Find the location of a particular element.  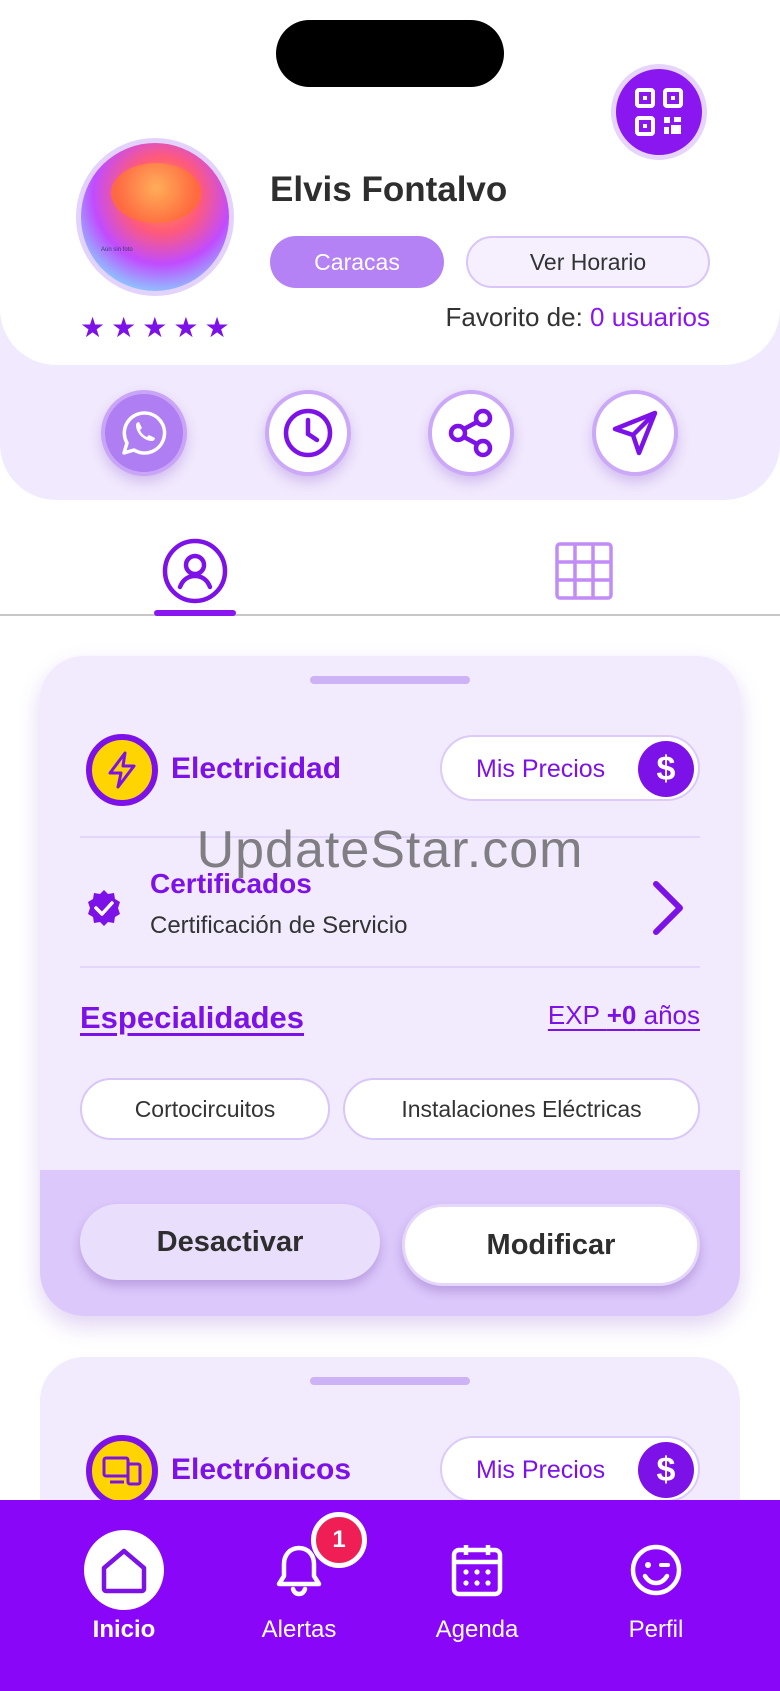

share-icon is located at coordinates (470, 433).